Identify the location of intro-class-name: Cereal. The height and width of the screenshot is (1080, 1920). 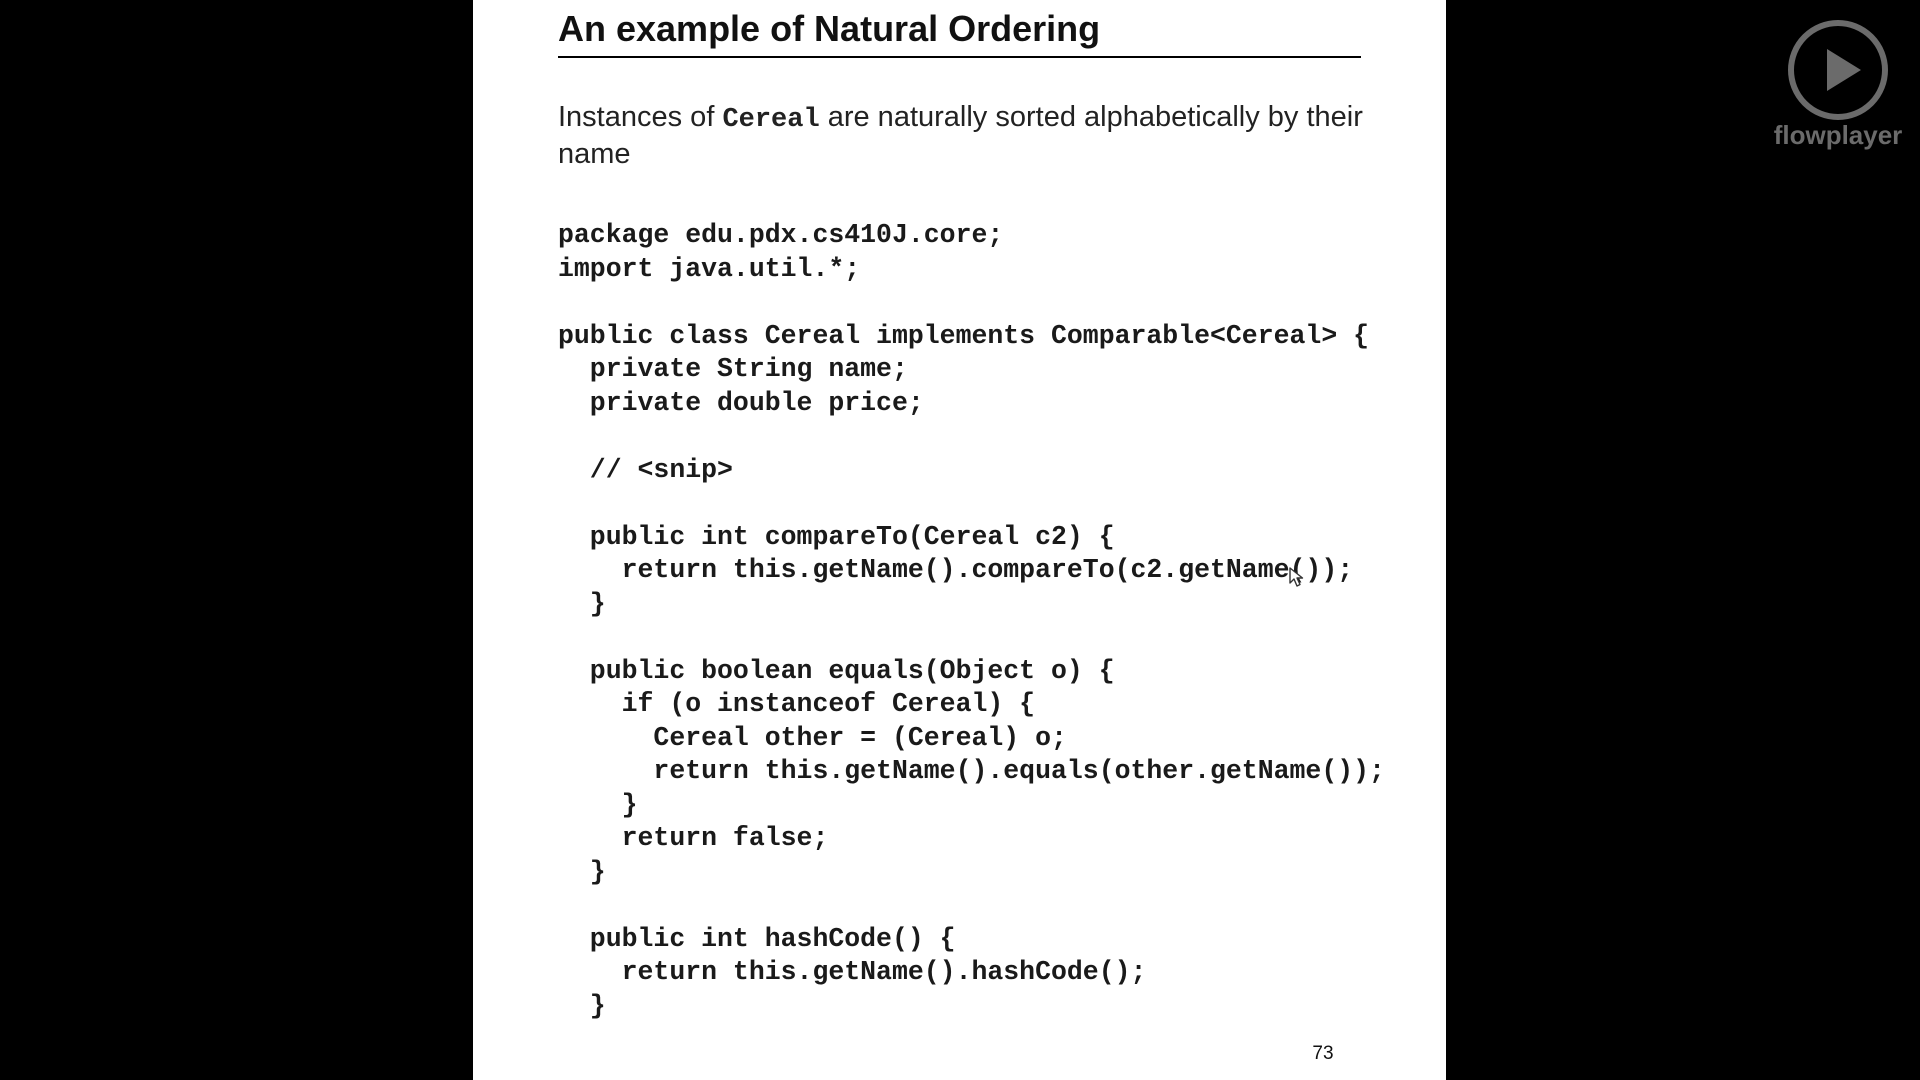
(771, 120).